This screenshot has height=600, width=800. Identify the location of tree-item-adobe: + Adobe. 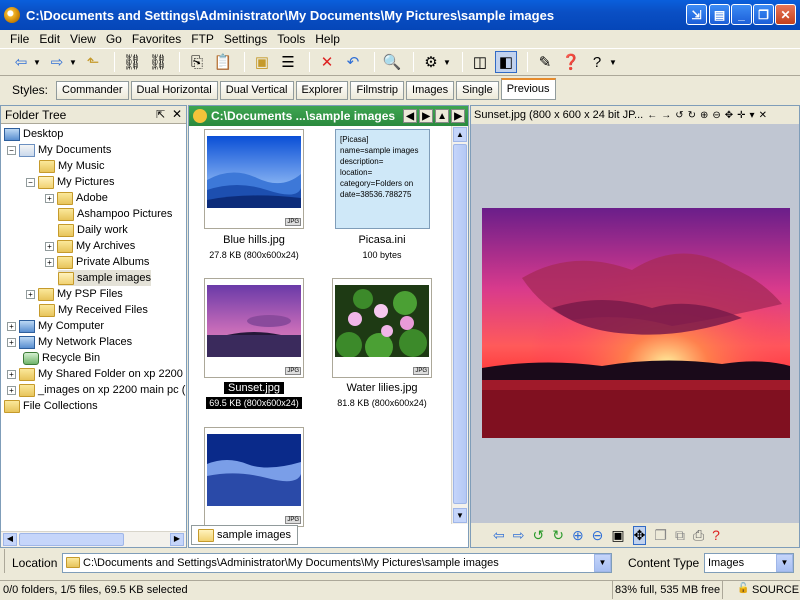
(76, 198).